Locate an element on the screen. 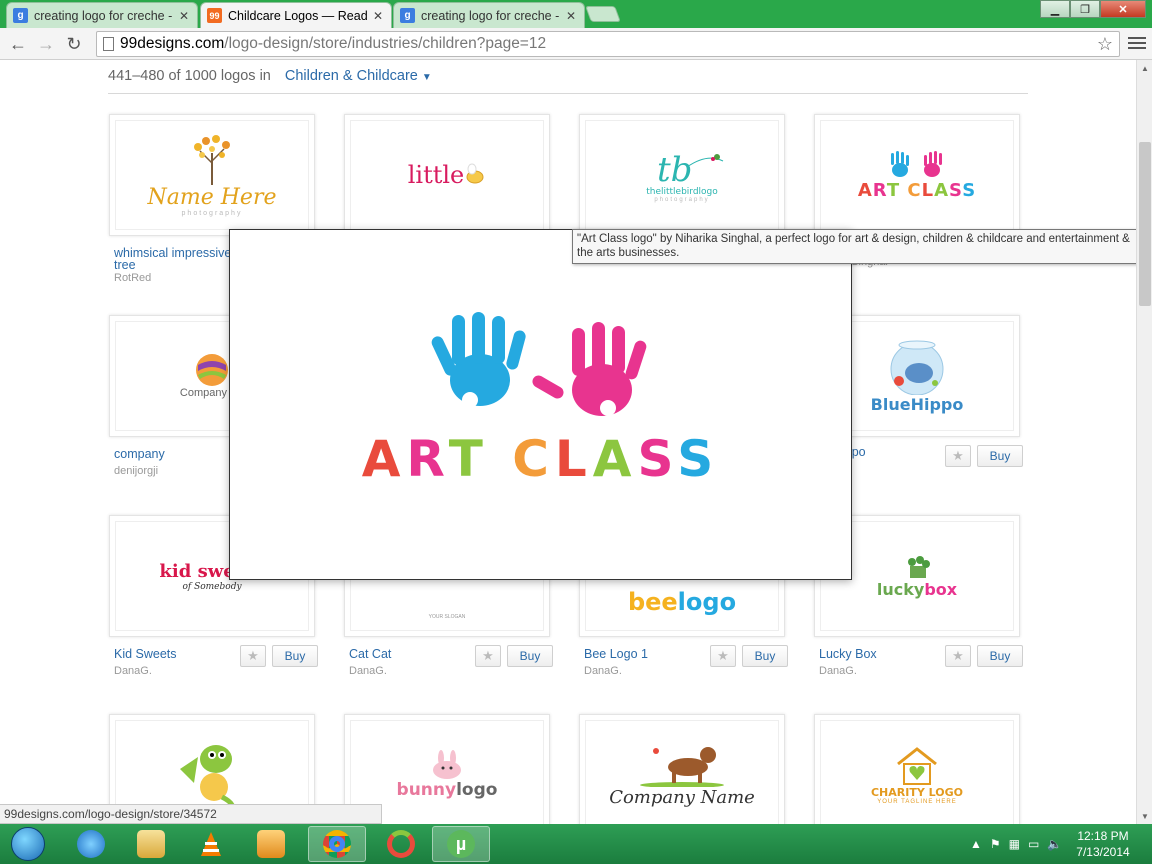 This screenshot has width=1152, height=864. bookmark-star-icon: ☆ is located at coordinates (1105, 44).